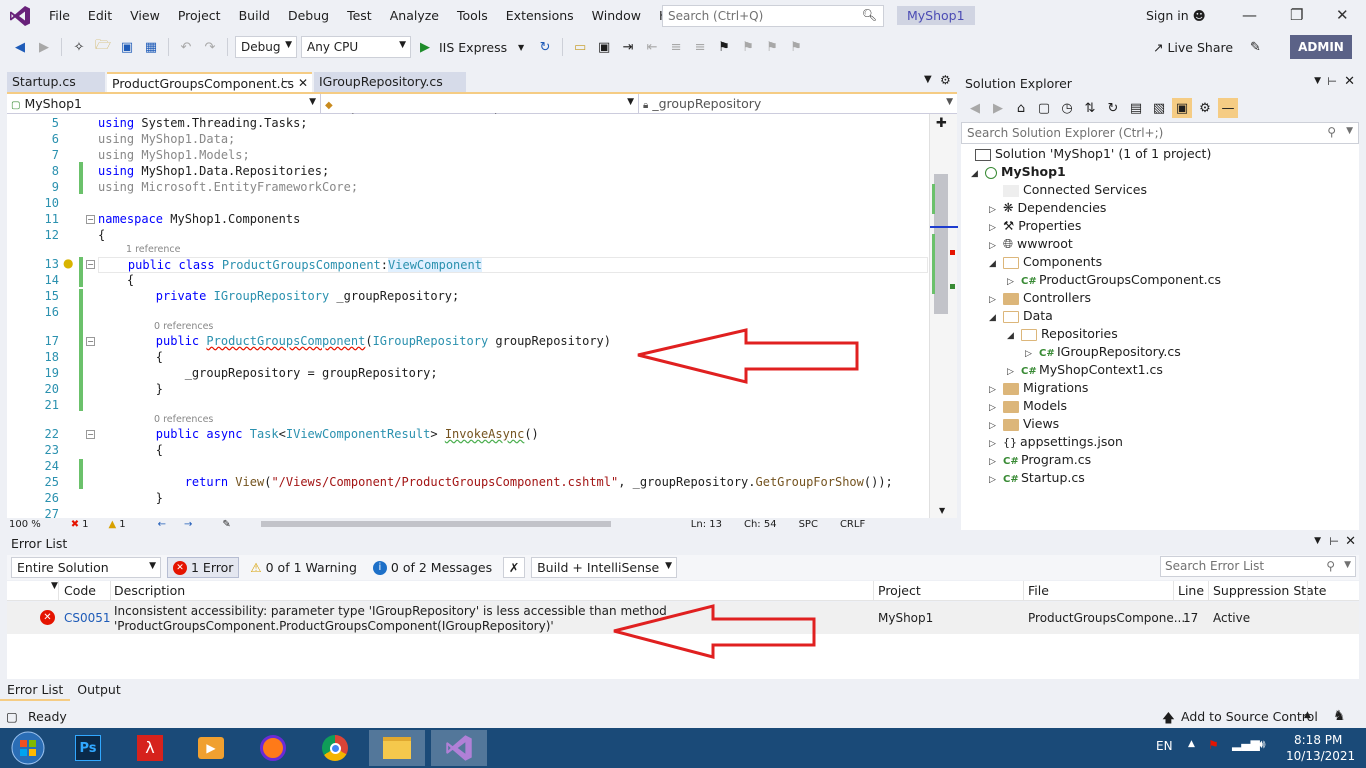 This screenshot has width=1366, height=768. Describe the element at coordinates (211, 748) in the screenshot. I see `media-player-icon: ▶` at that location.